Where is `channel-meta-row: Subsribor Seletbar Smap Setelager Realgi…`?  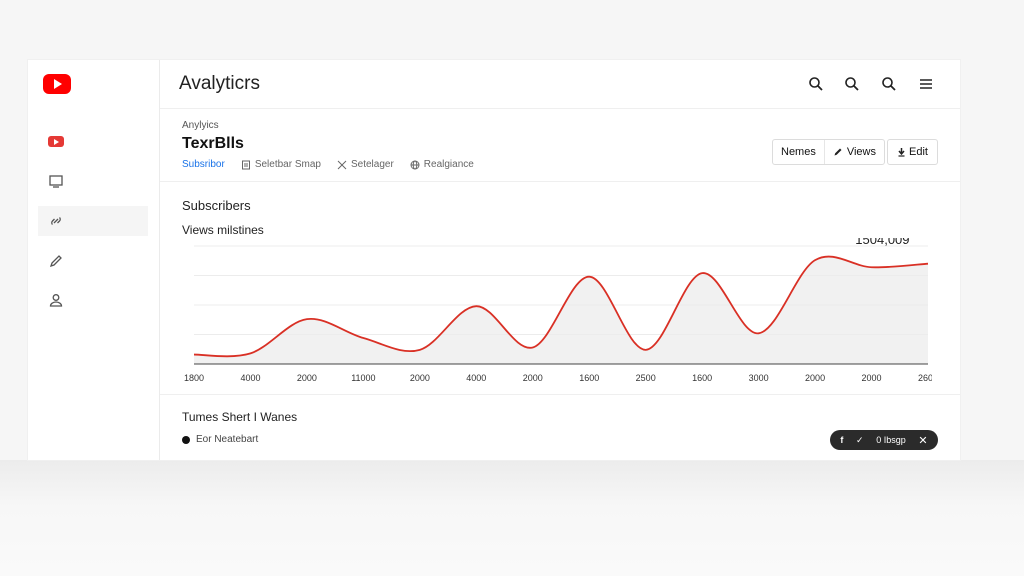
channel-meta-row: Subsribor Seletbar Smap Setelager Realgi… is located at coordinates (328, 164).